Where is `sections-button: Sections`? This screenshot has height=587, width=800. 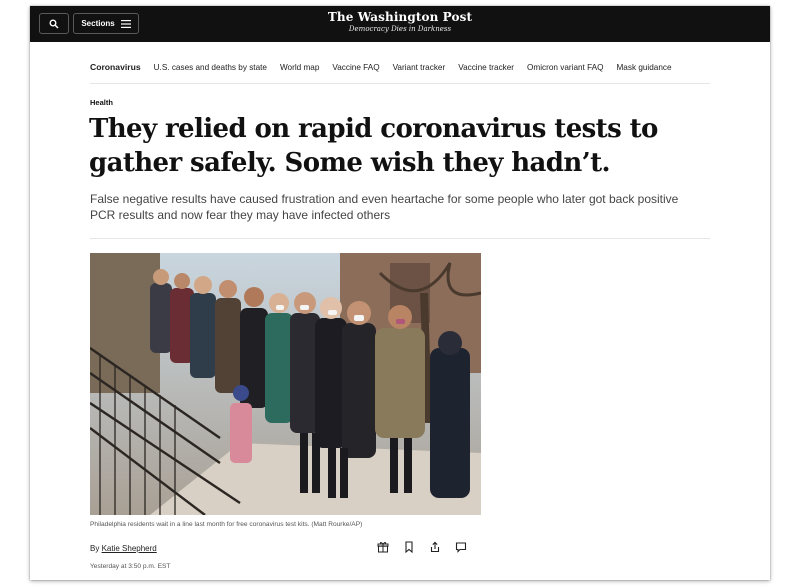
sections-button: Sections is located at coordinates (106, 23).